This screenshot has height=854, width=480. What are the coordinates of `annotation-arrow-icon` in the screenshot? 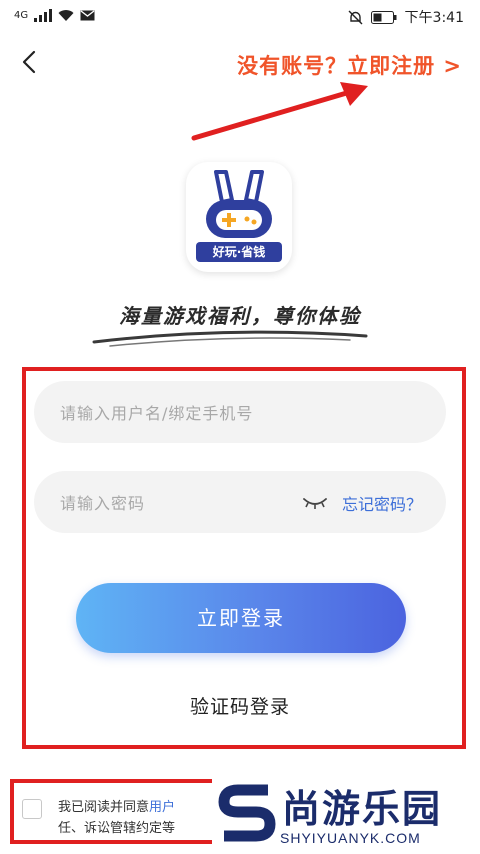 It's located at (279, 111).